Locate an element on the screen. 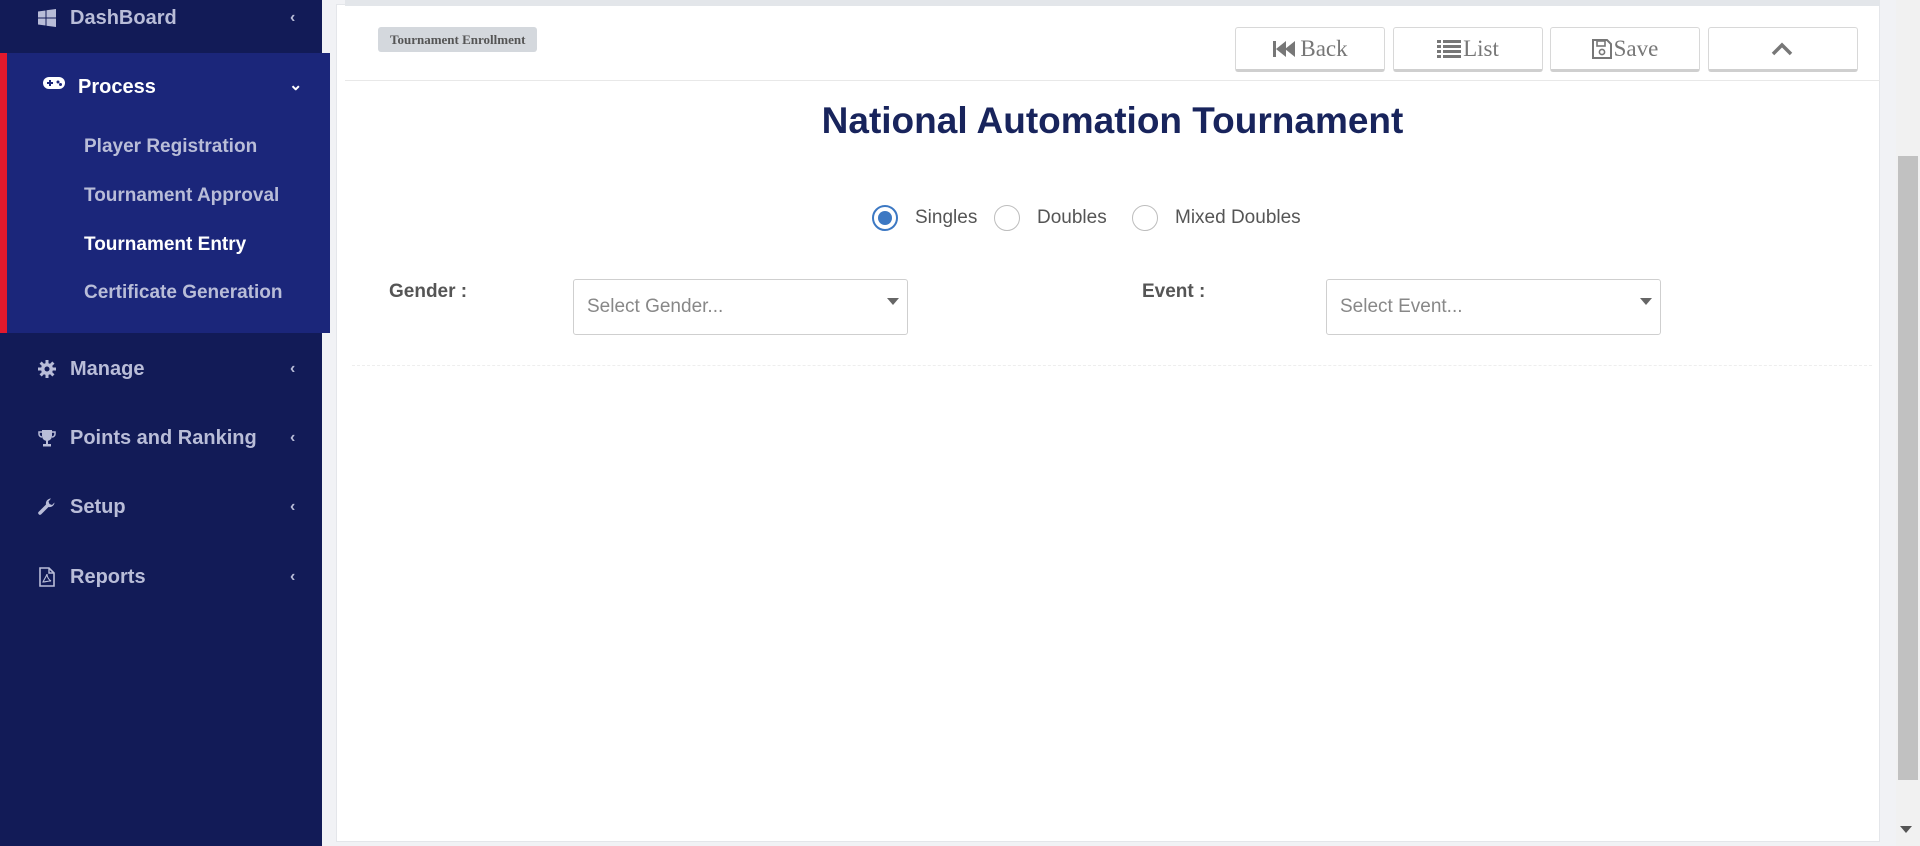  windows-icon is located at coordinates (47, 18).